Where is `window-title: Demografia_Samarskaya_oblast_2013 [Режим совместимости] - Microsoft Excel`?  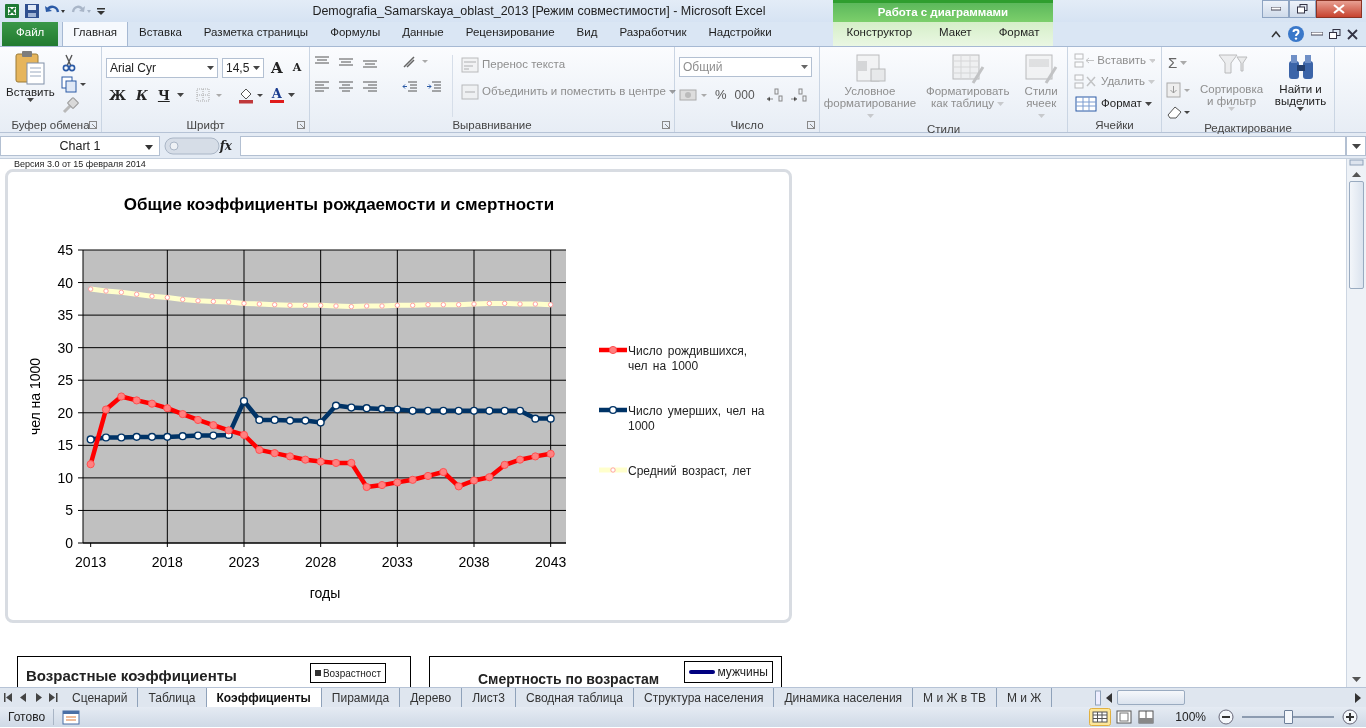
window-title: Demografia_Samarskaya_oblast_2013 [Режим совместимости] - Microsoft Excel is located at coordinates (539, 11).